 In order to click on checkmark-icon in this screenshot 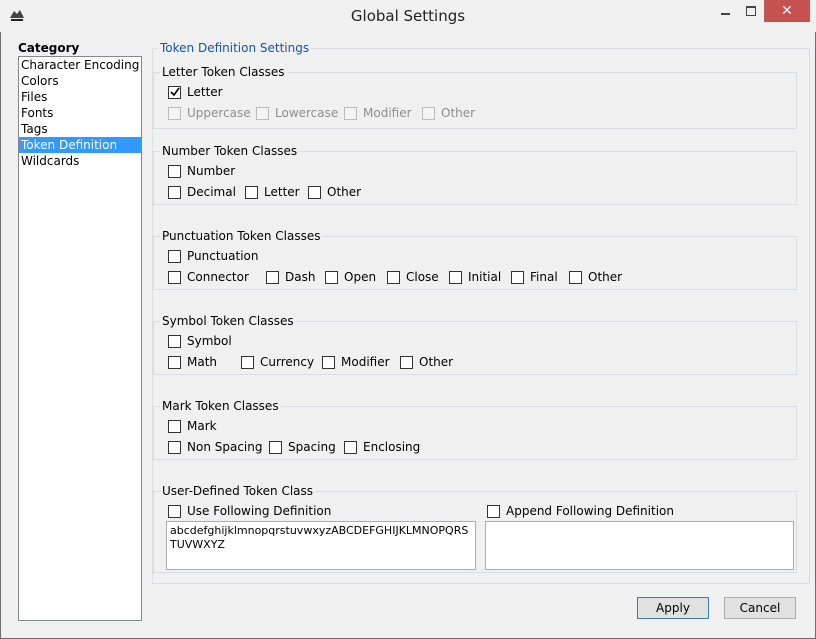, I will do `click(174, 92)`.